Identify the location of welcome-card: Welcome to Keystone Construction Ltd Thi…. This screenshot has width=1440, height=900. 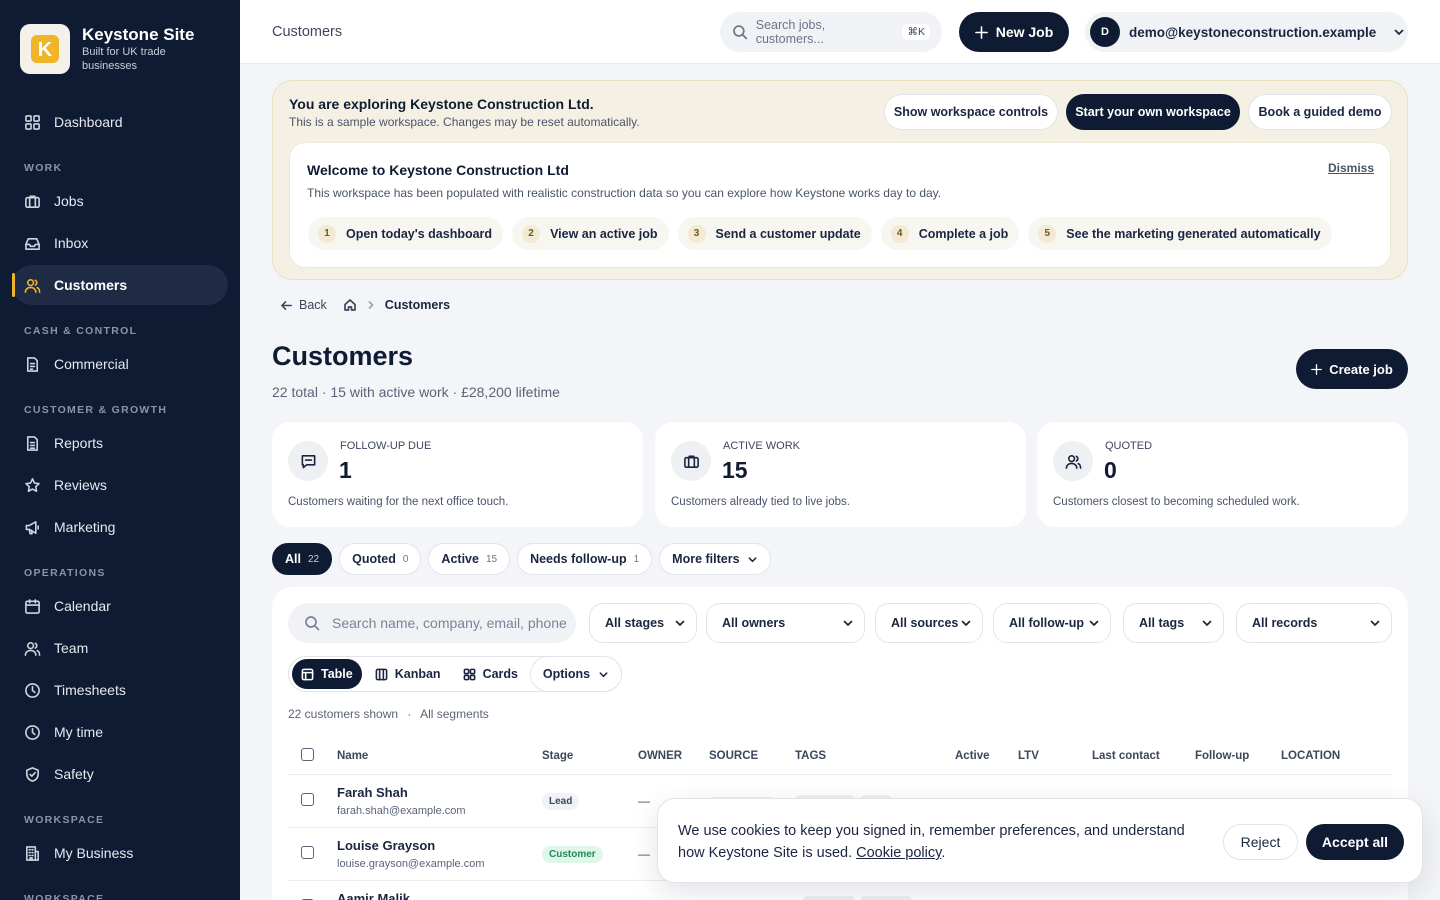
(840, 205).